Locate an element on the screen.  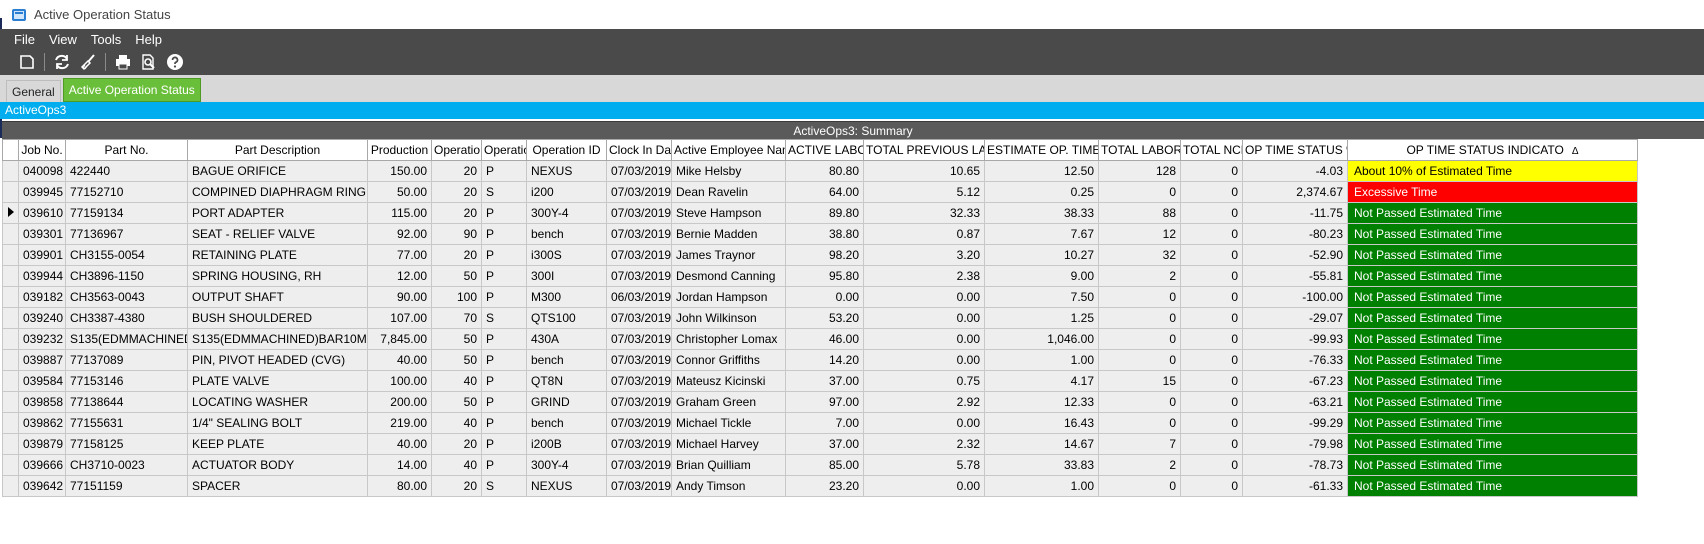
cell-prod: 200.00 is located at coordinates (399, 402).